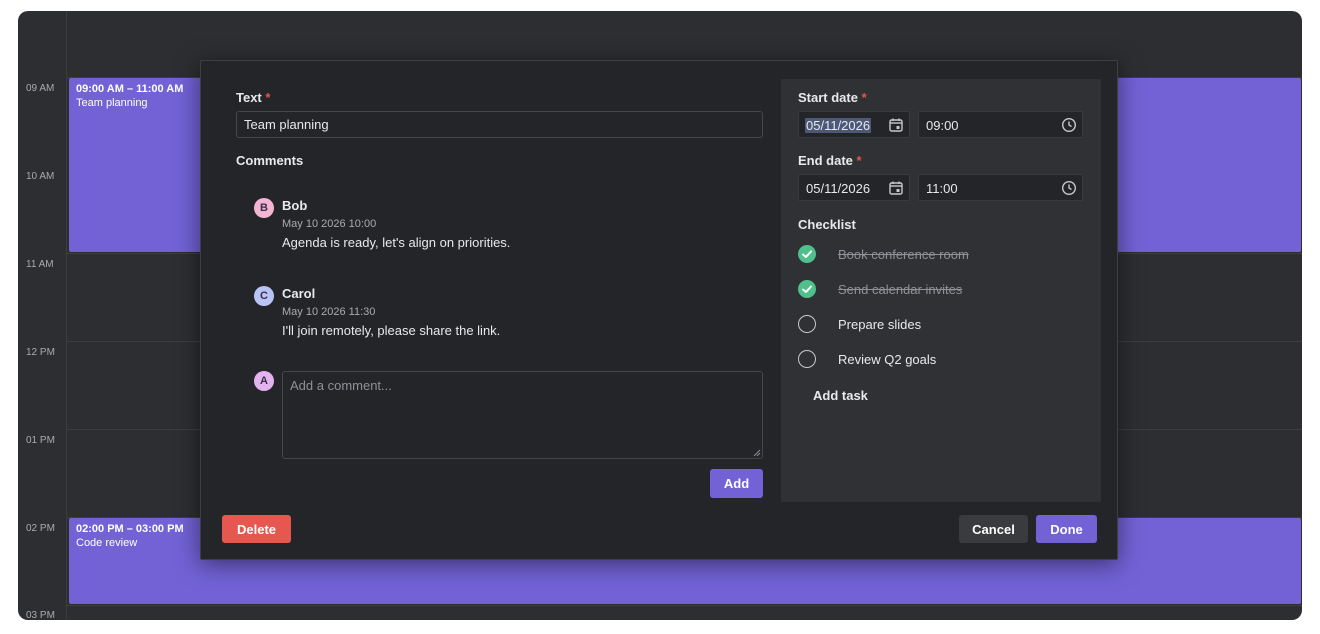 The height and width of the screenshot is (634, 1320). Describe the element at coordinates (249, 97) in the screenshot. I see `text-label: Text` at that location.